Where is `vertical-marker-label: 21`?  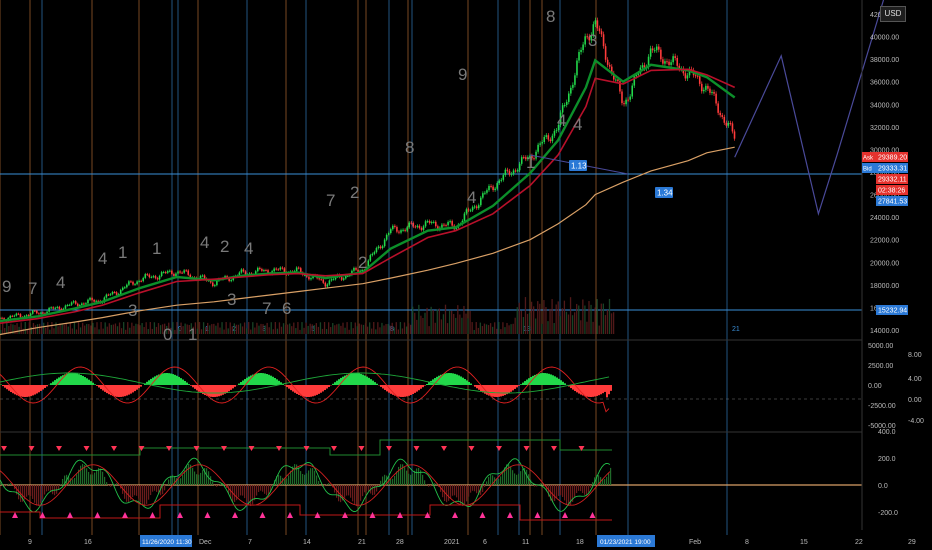
vertical-marker-label: 21 is located at coordinates (736, 329).